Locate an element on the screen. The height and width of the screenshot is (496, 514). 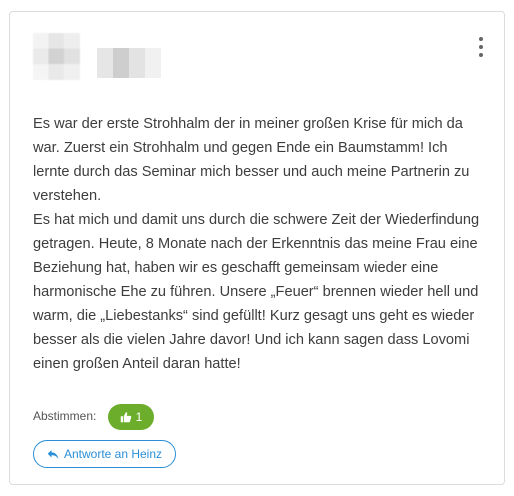
vote-label: Abstimmen: is located at coordinates (65, 416).